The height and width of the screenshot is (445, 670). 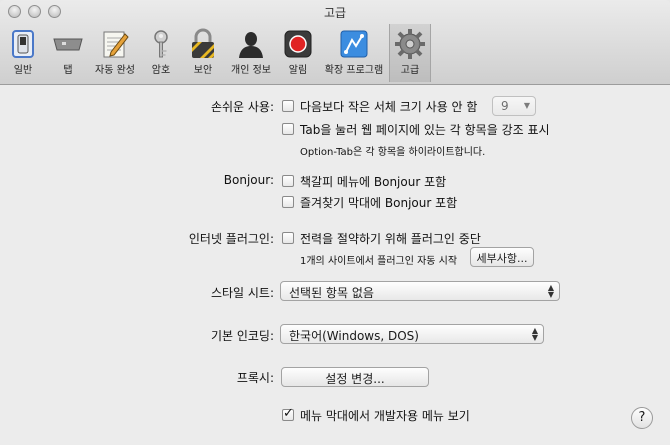 What do you see at coordinates (412, 334) in the screenshot?
I see `encoding-select: 한국어(Windows, DOS) ▲ ▼` at bounding box center [412, 334].